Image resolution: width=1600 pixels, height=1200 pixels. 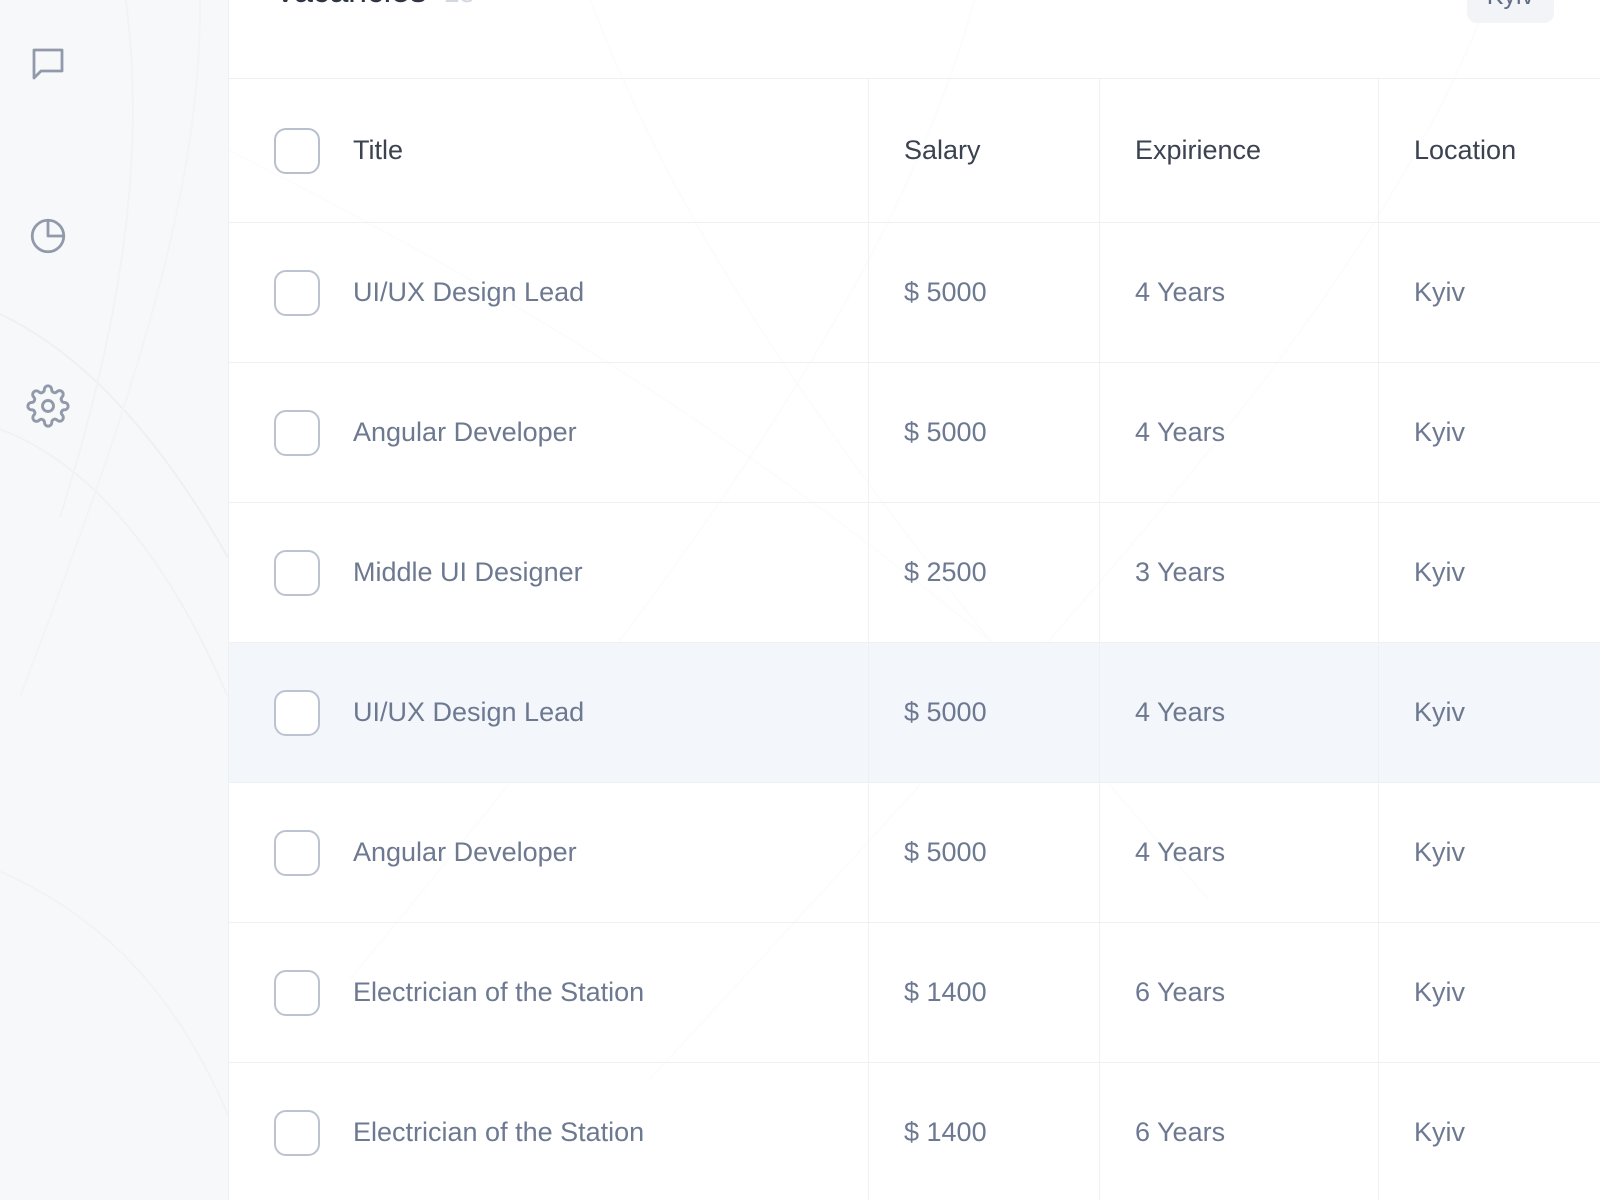 What do you see at coordinates (460, 3) in the screenshot?
I see `vacancies-count: 28` at bounding box center [460, 3].